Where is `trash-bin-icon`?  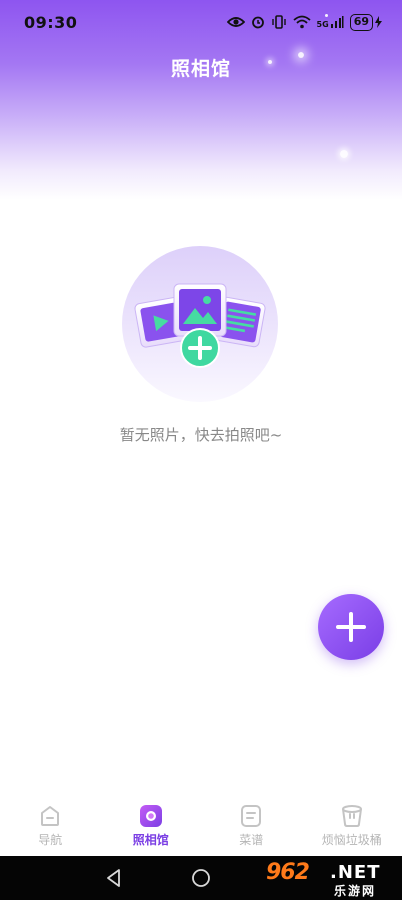
trash-bin-icon is located at coordinates (351, 816).